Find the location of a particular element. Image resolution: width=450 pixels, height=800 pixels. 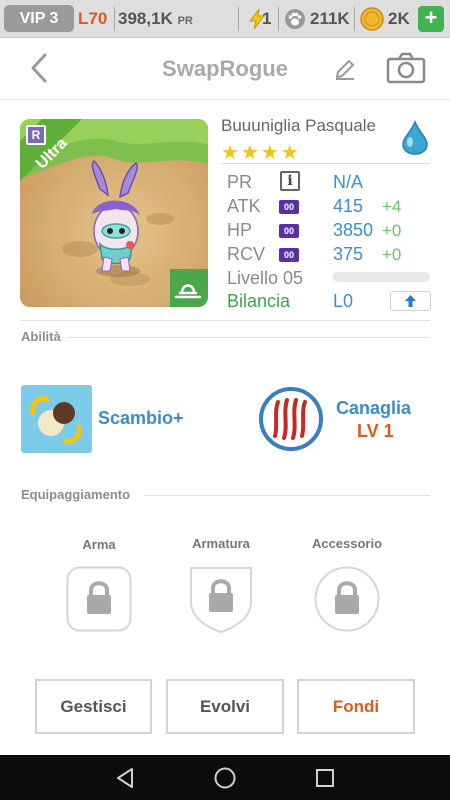

equipment-section-title: Equipaggiamento is located at coordinates (76, 494).